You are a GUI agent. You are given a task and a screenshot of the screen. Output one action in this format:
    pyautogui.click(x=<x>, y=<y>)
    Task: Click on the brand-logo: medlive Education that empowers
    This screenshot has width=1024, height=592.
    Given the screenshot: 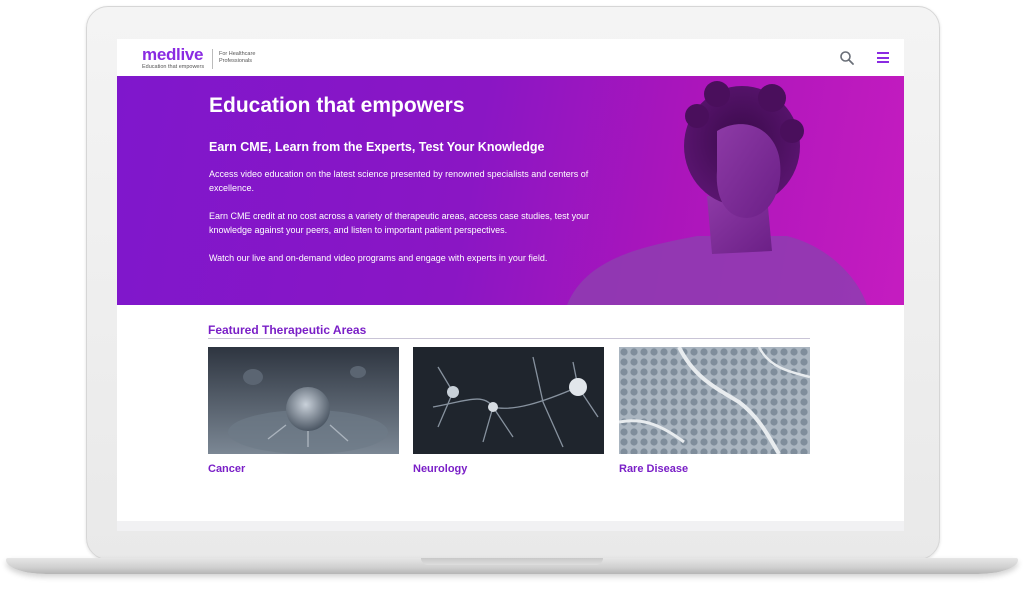 What is the action you would take?
    pyautogui.click(x=173, y=58)
    